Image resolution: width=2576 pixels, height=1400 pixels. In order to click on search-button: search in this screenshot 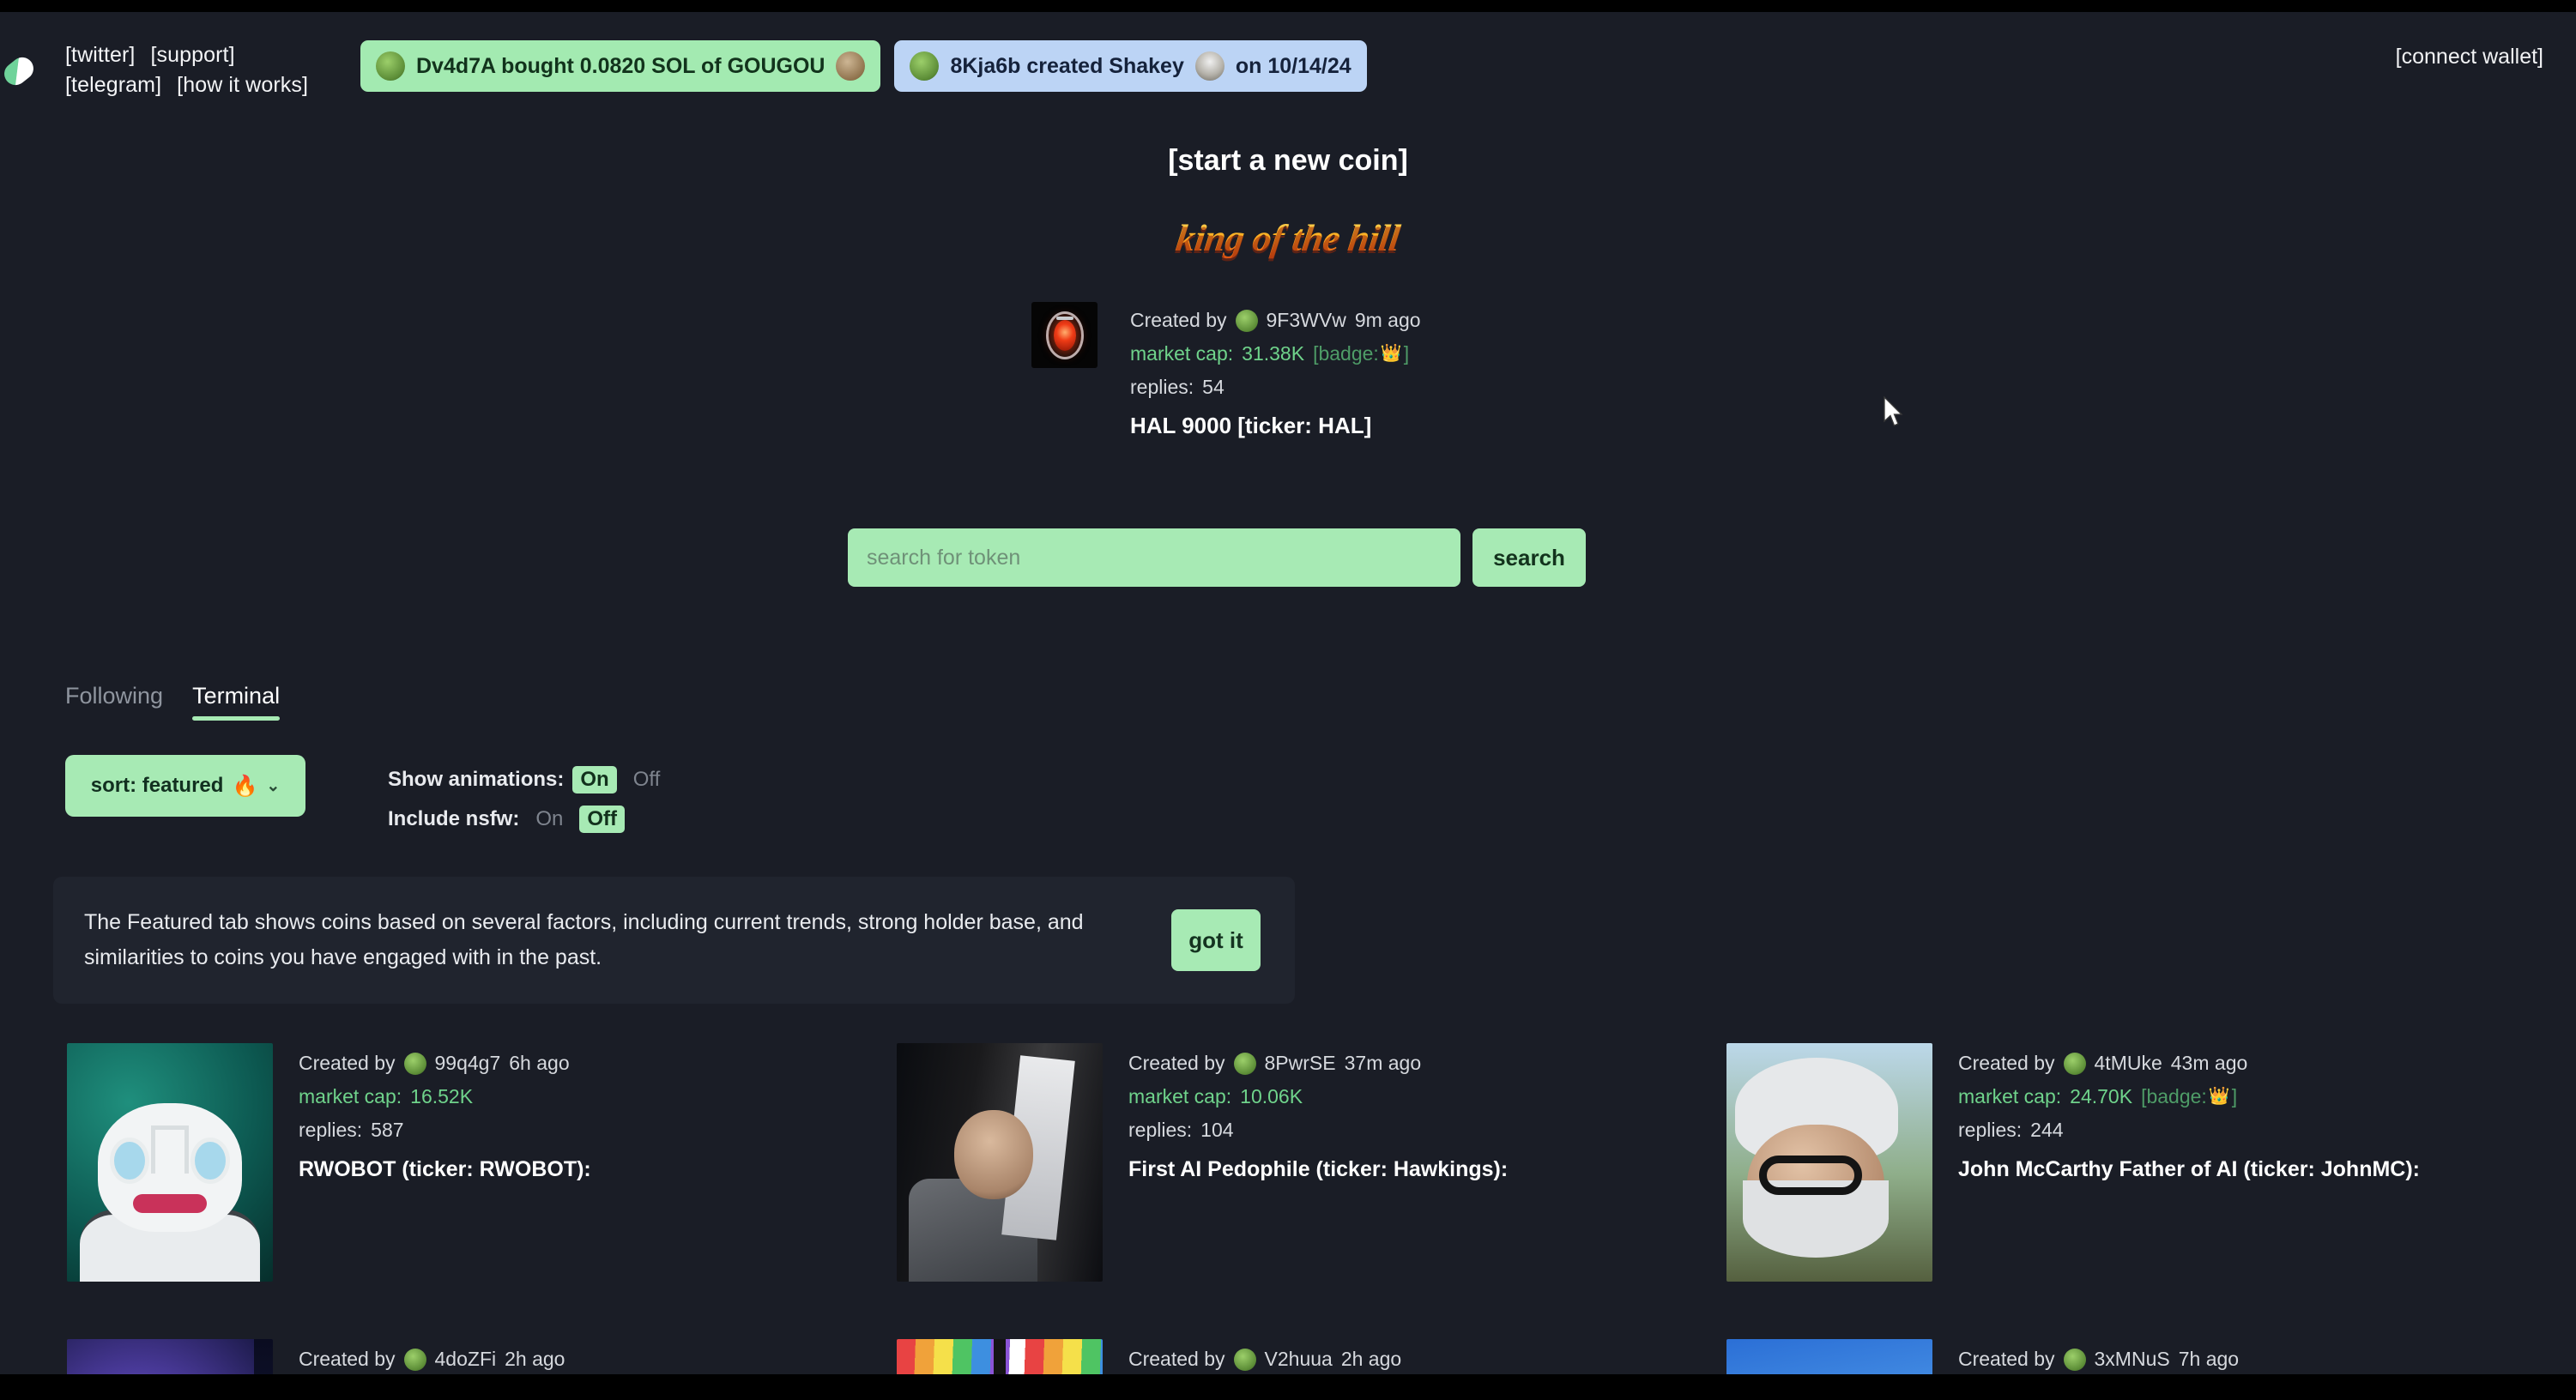, I will do `click(1529, 557)`.